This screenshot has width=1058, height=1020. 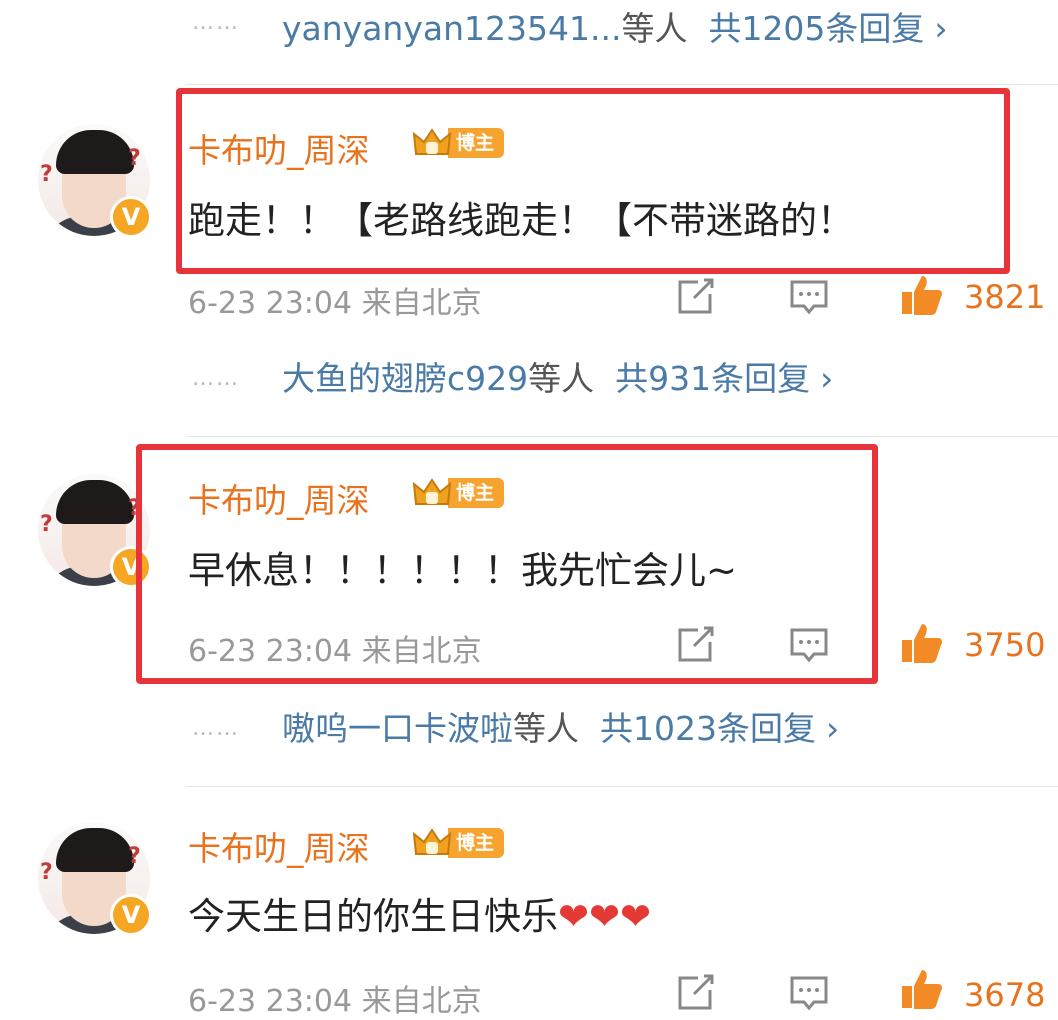 What do you see at coordinates (405, 378) in the screenshot?
I see `reply-users: 大鱼的翅膀c929` at bounding box center [405, 378].